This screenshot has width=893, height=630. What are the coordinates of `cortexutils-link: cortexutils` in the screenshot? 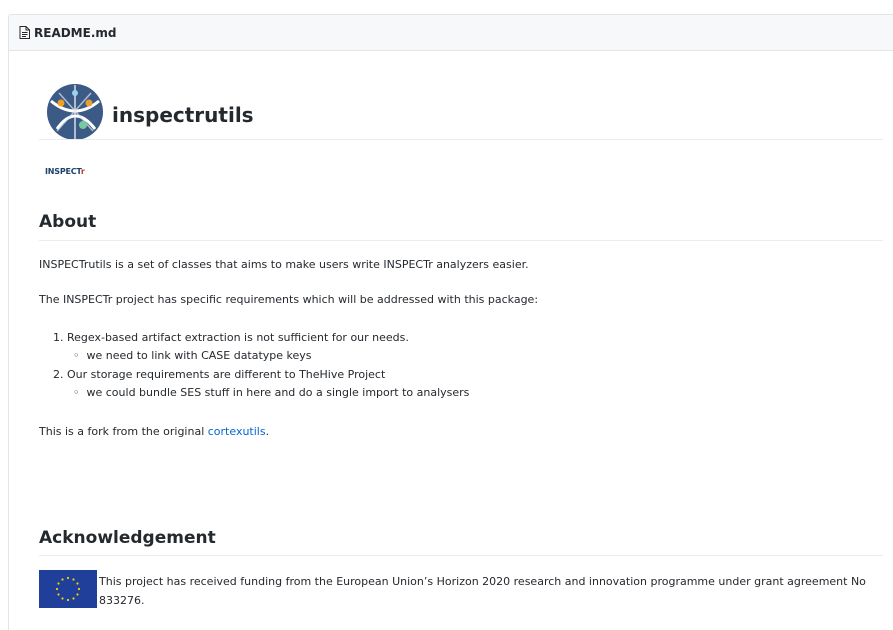 It's located at (237, 431).